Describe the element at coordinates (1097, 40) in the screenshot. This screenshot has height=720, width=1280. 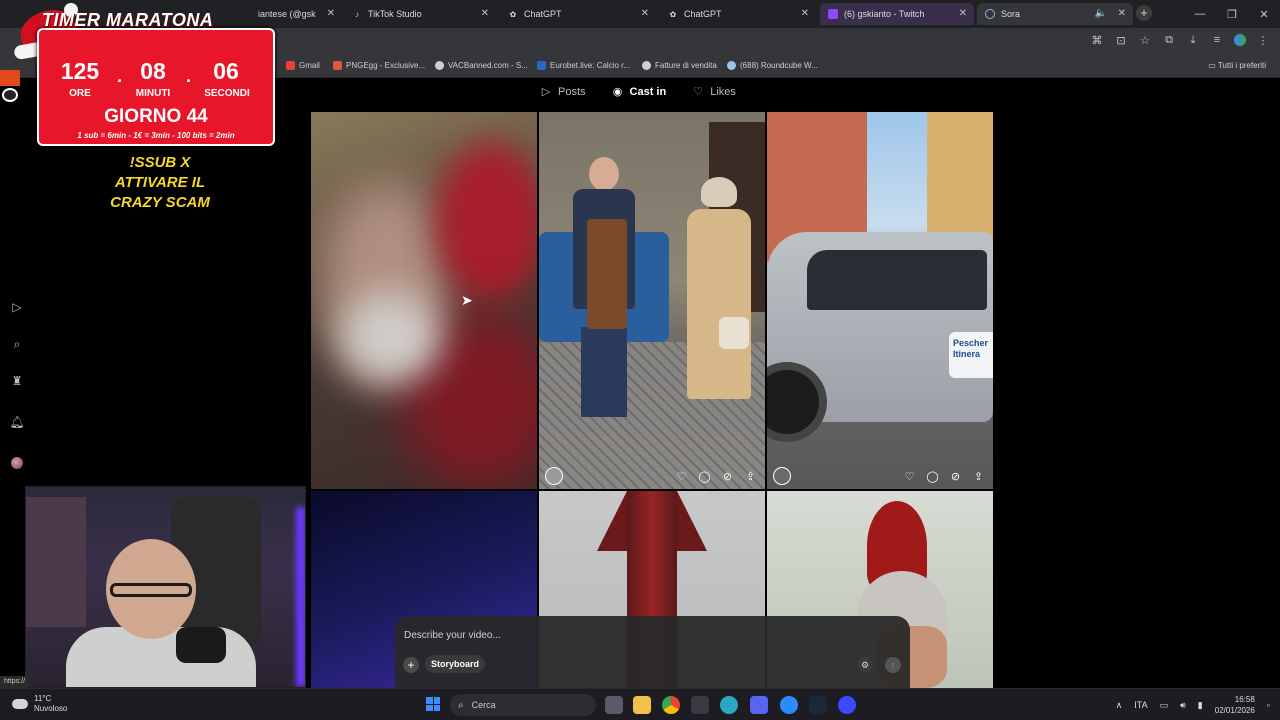
I see `translate-icon: ⌘` at that location.